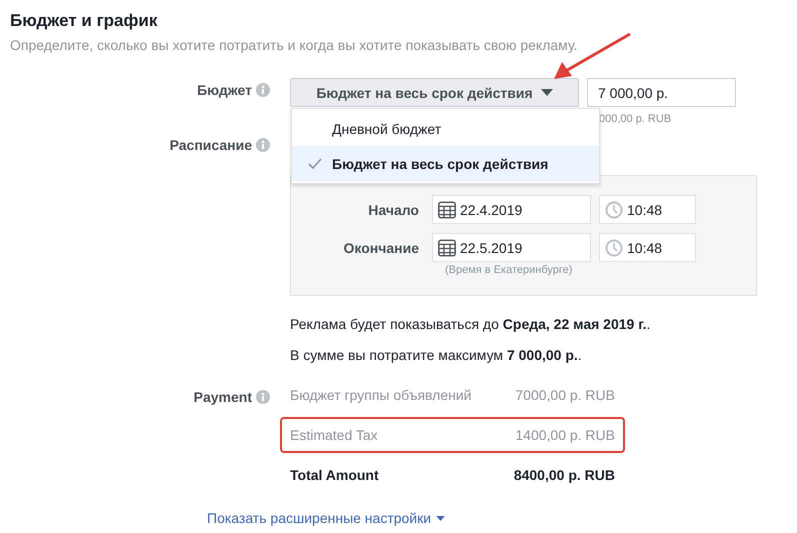 Image resolution: width=797 pixels, height=533 pixels. I want to click on payment-item-value: 1400,00 р. RUB, so click(565, 435).